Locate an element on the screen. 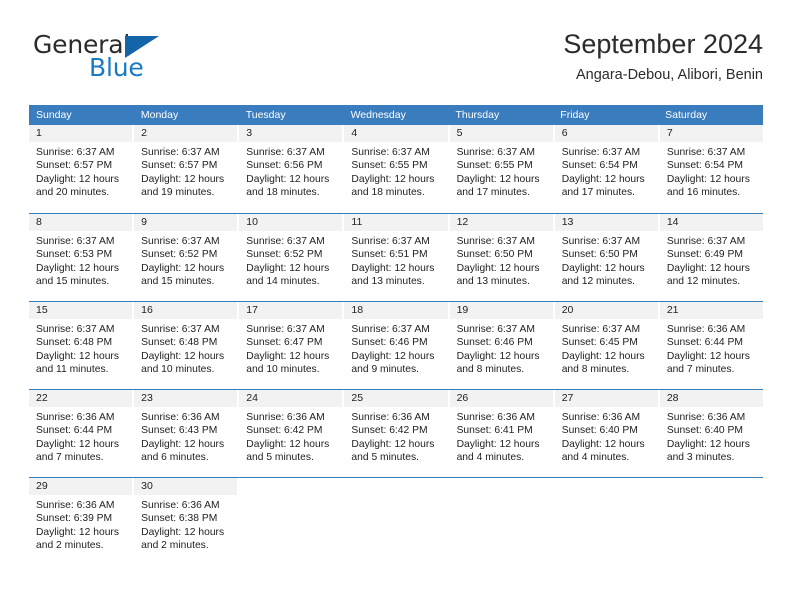  weekday-header-friday: Friday is located at coordinates (575, 115).